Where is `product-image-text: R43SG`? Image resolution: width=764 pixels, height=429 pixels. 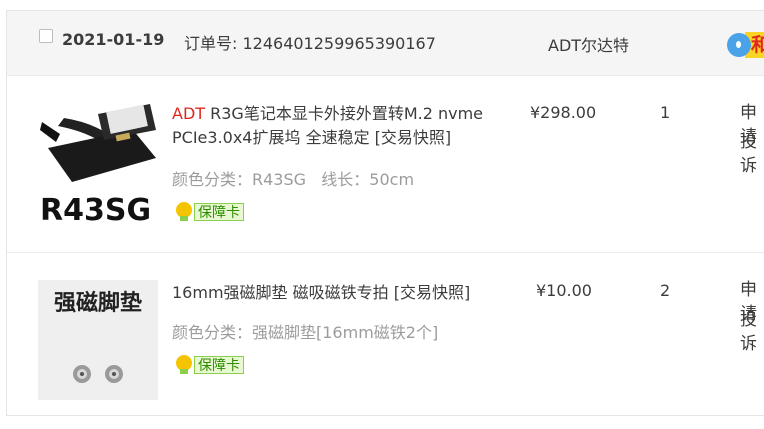 product-image-text: R43SG is located at coordinates (95, 208).